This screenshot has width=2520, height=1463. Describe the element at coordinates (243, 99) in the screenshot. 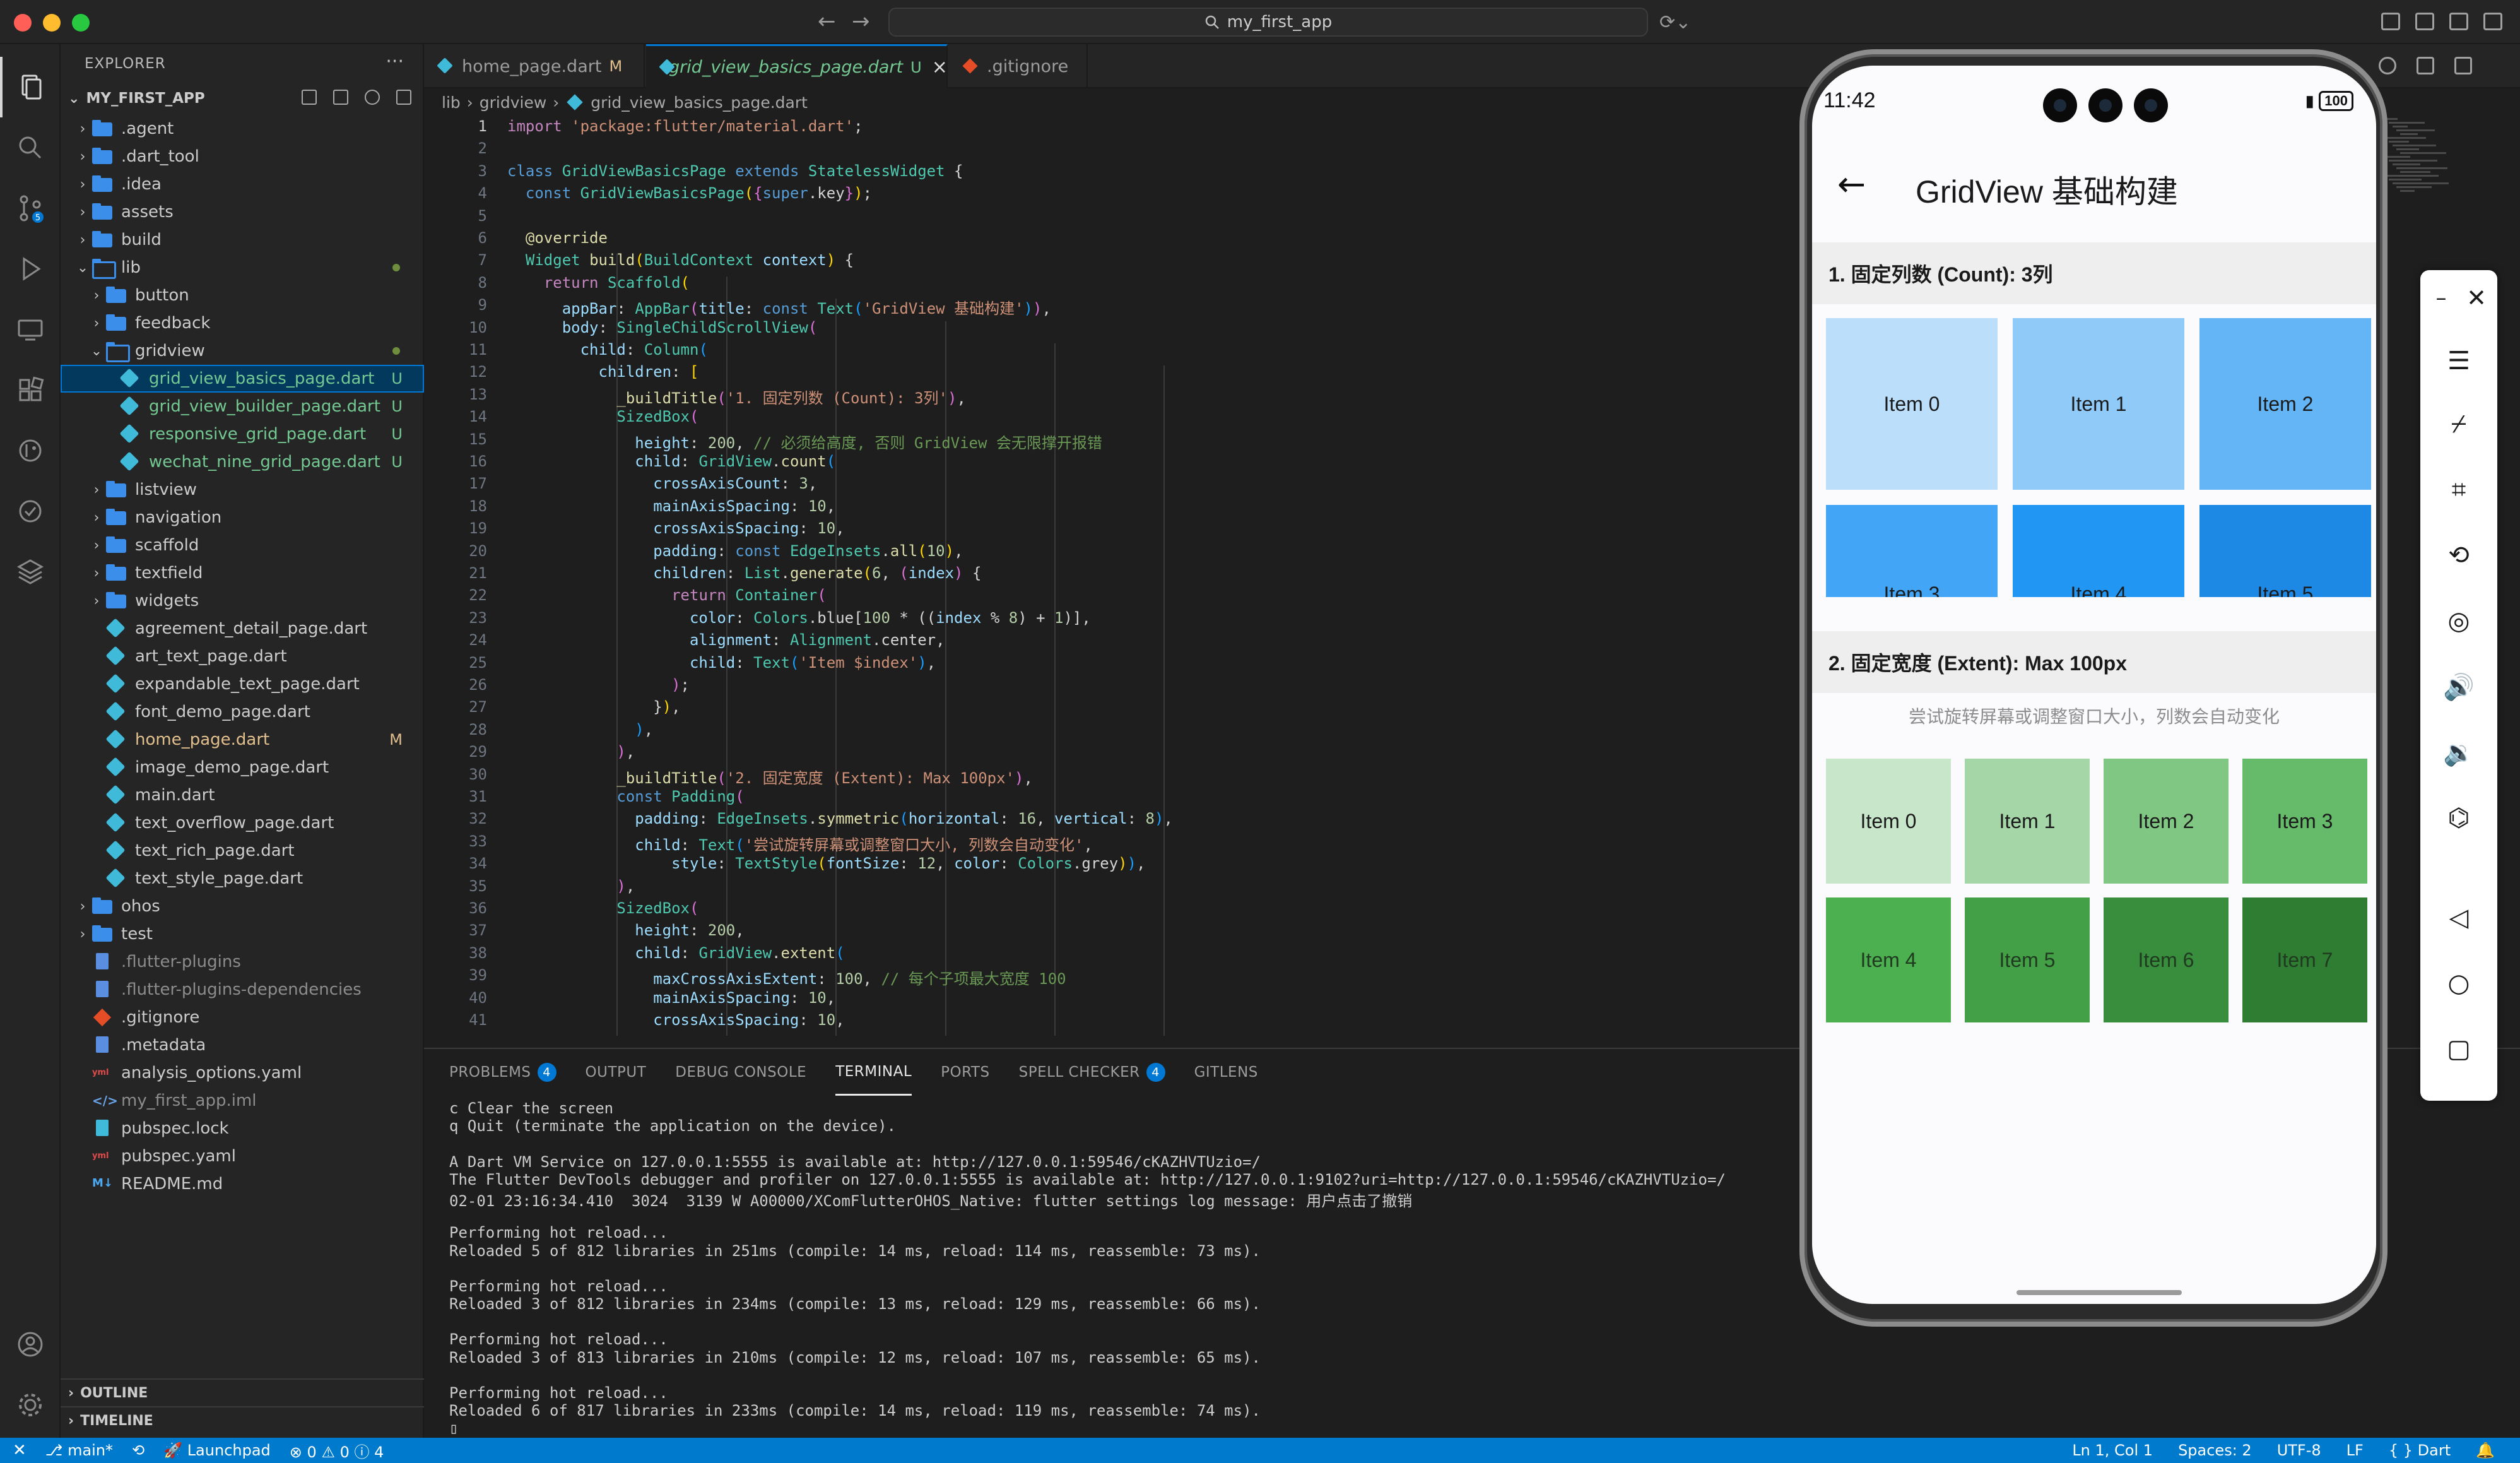

I see `project-header: ⌄ MY_FIRST_APP` at that location.